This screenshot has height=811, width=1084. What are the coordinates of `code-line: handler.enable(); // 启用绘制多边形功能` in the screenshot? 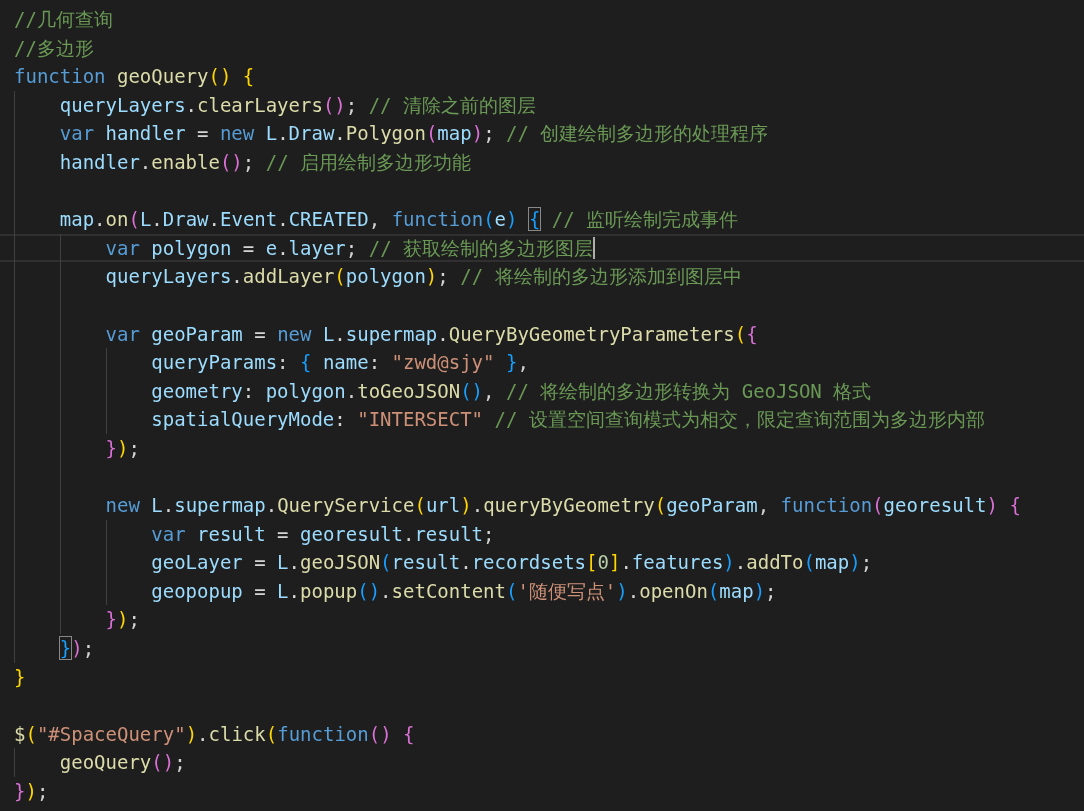 It's located at (542, 162).